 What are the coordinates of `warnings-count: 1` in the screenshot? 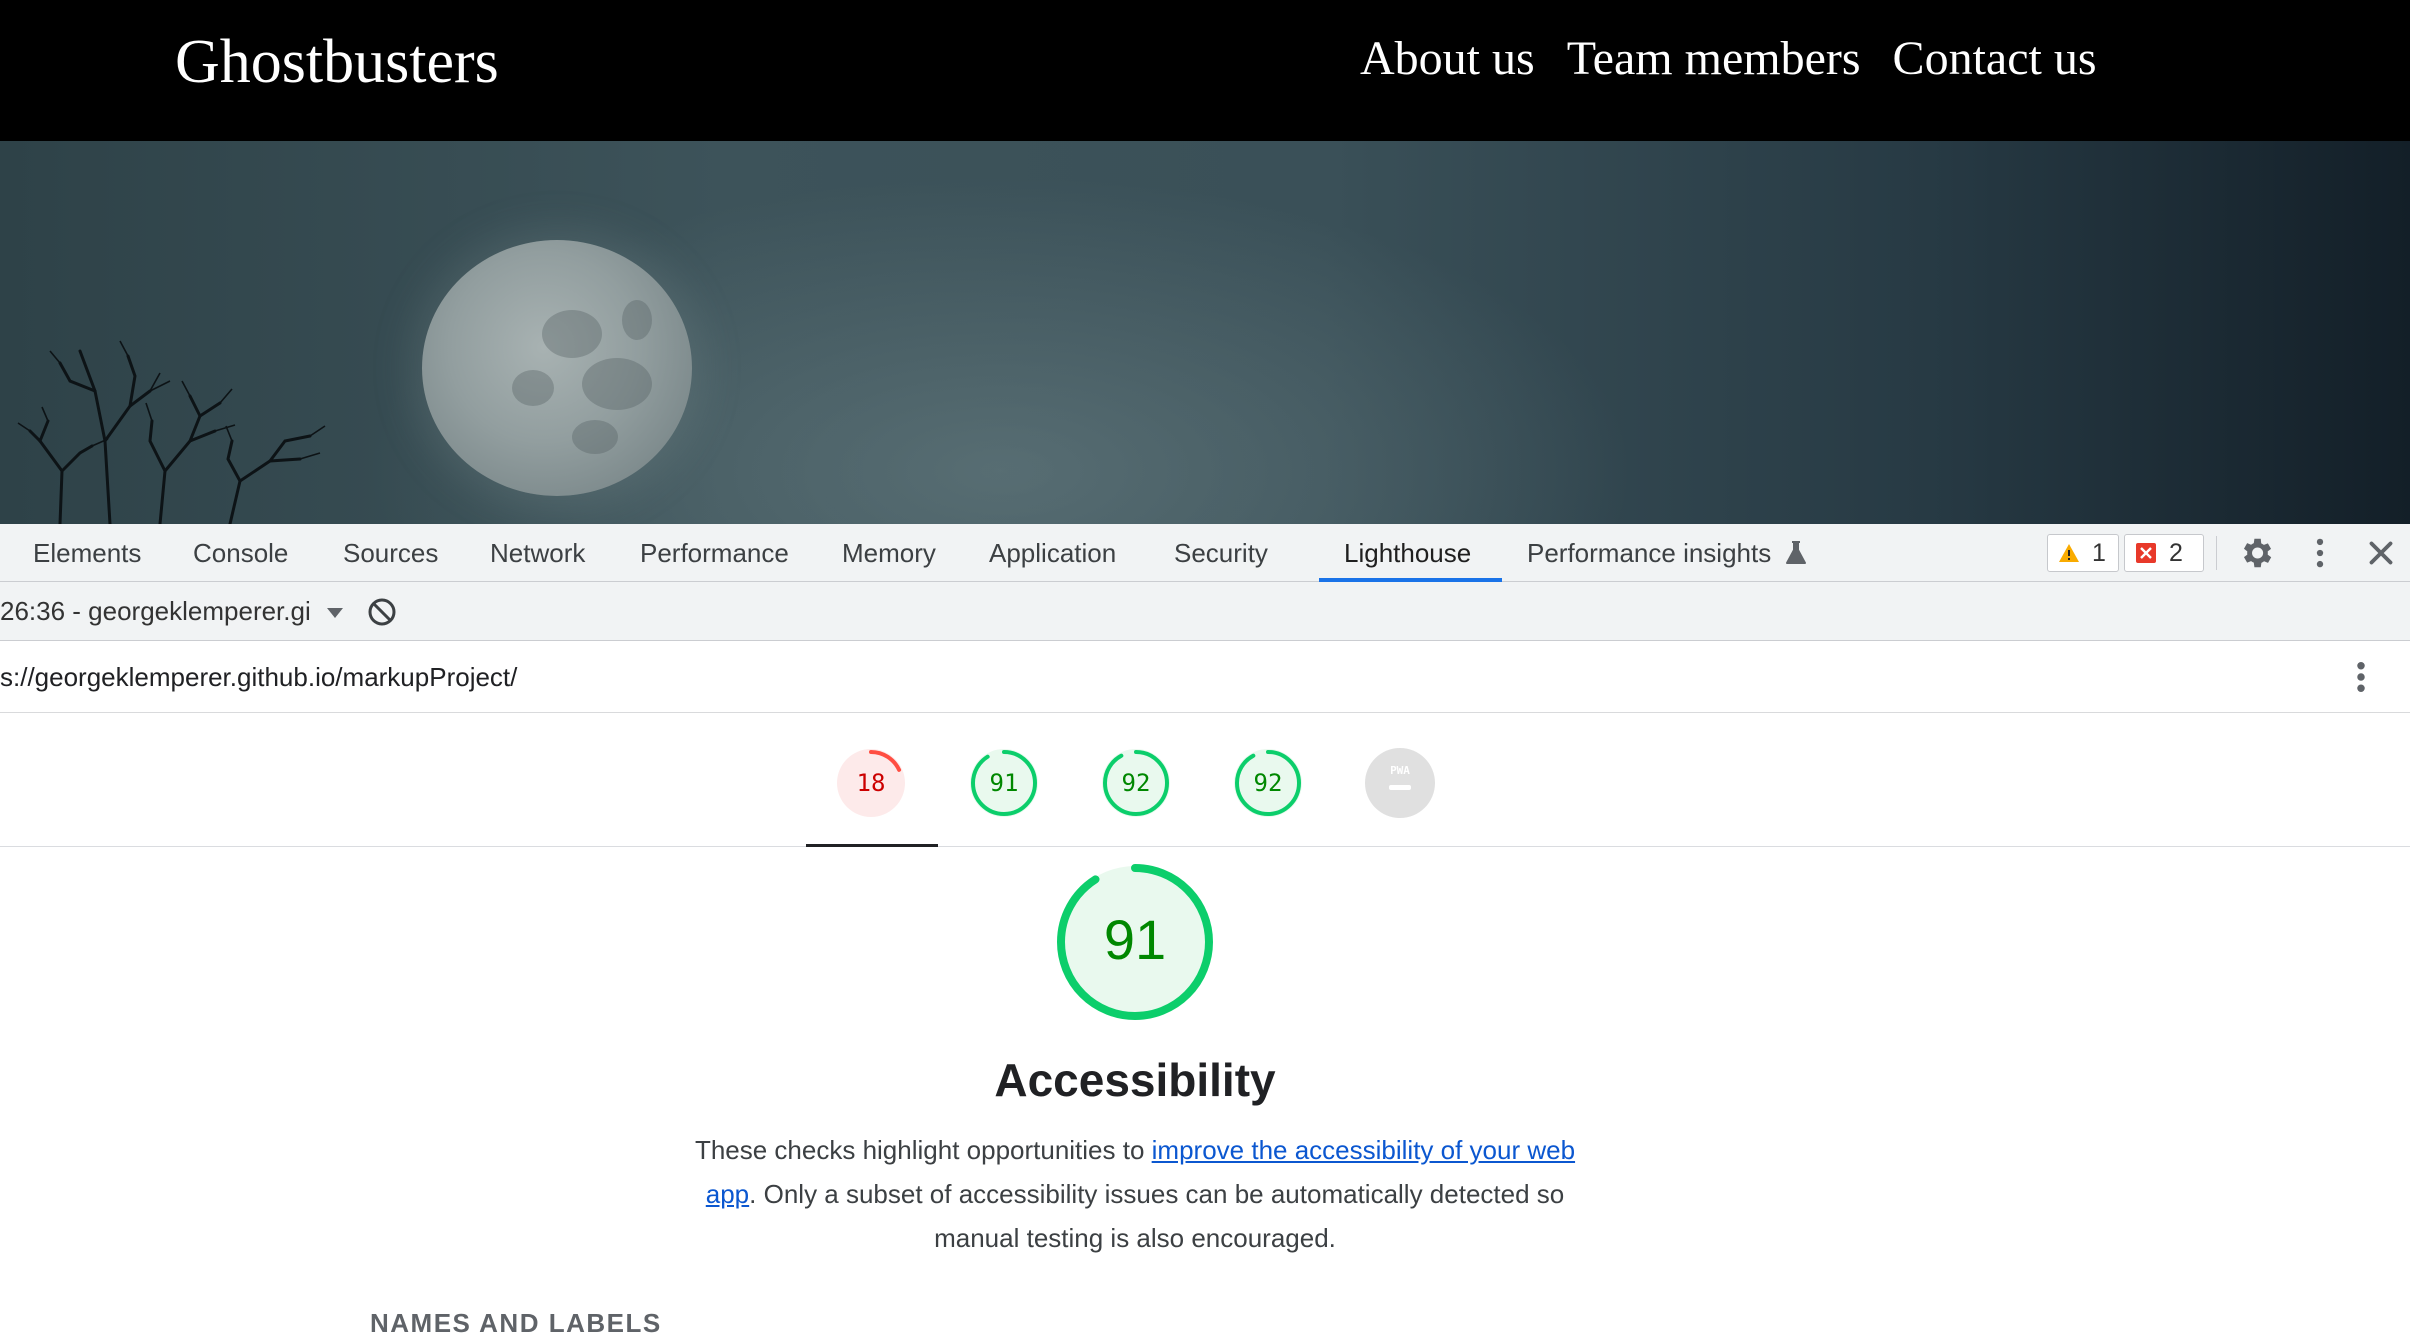 It's located at (2099, 553).